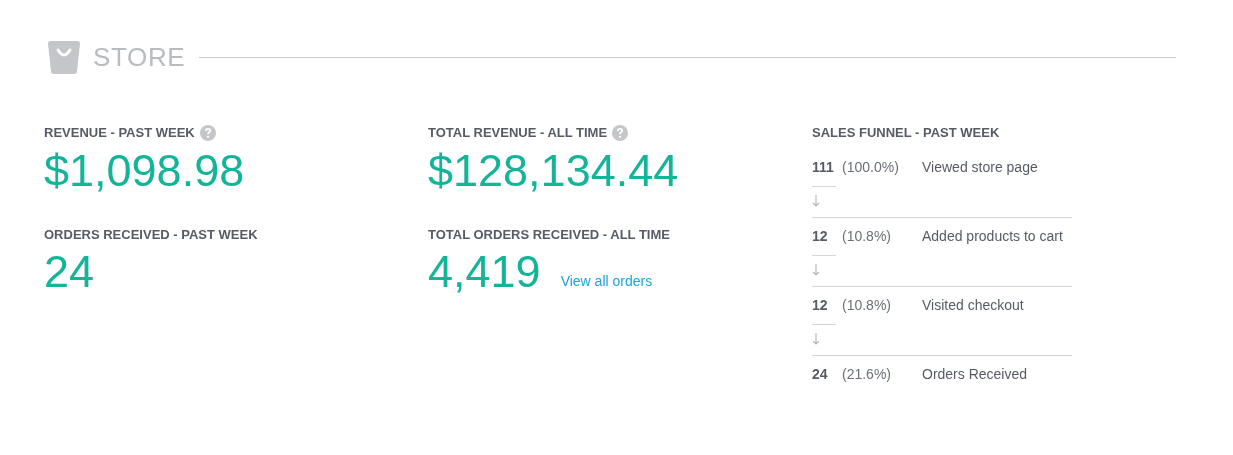 This screenshot has height=455, width=1233. What do you see at coordinates (549, 234) in the screenshot?
I see `metric-label: TOTAL ORDERS RECEIVED - ALL TIME` at bounding box center [549, 234].